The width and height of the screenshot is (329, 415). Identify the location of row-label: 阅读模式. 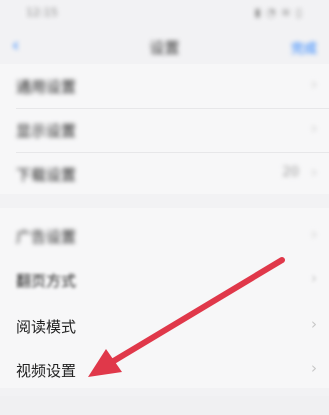
(46, 327).